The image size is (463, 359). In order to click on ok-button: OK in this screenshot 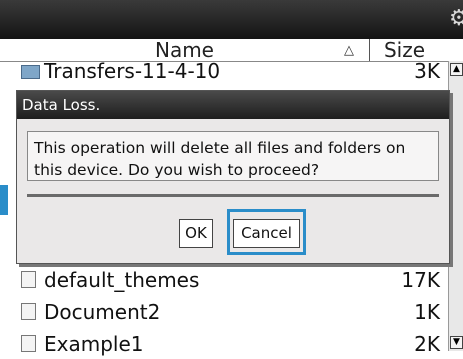, I will do `click(196, 233)`.